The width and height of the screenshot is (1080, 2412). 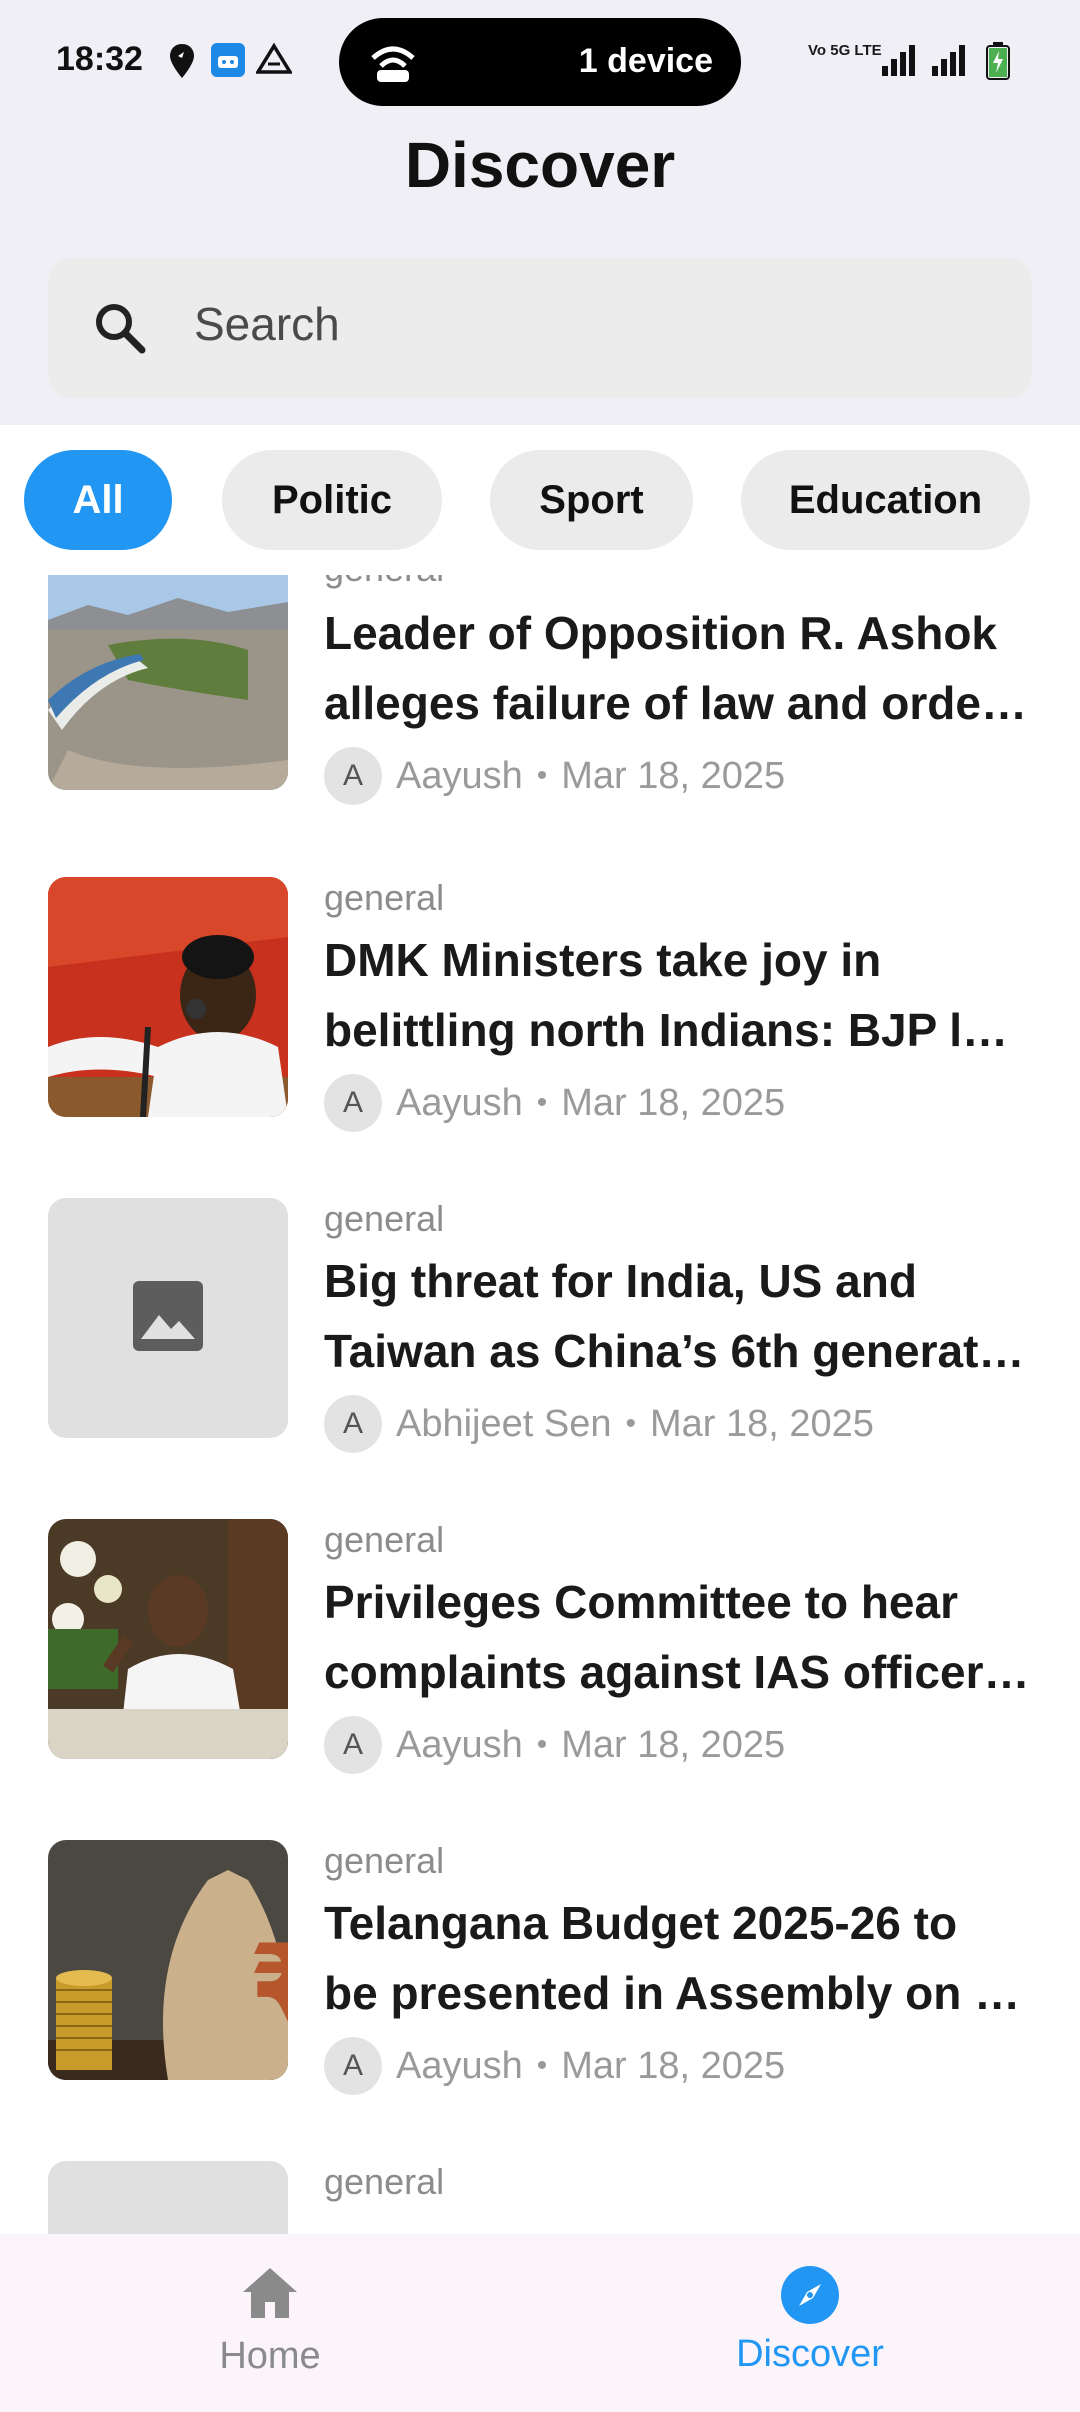 I want to click on bottom-navigation: Home Discover, so click(x=540, y=2323).